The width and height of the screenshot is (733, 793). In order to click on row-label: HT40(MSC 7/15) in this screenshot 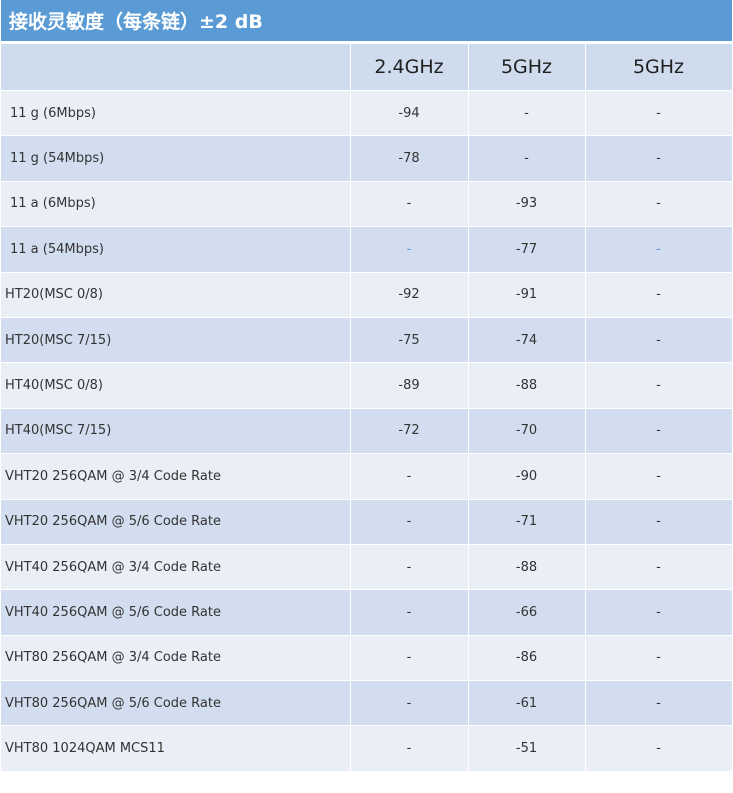, I will do `click(176, 430)`.